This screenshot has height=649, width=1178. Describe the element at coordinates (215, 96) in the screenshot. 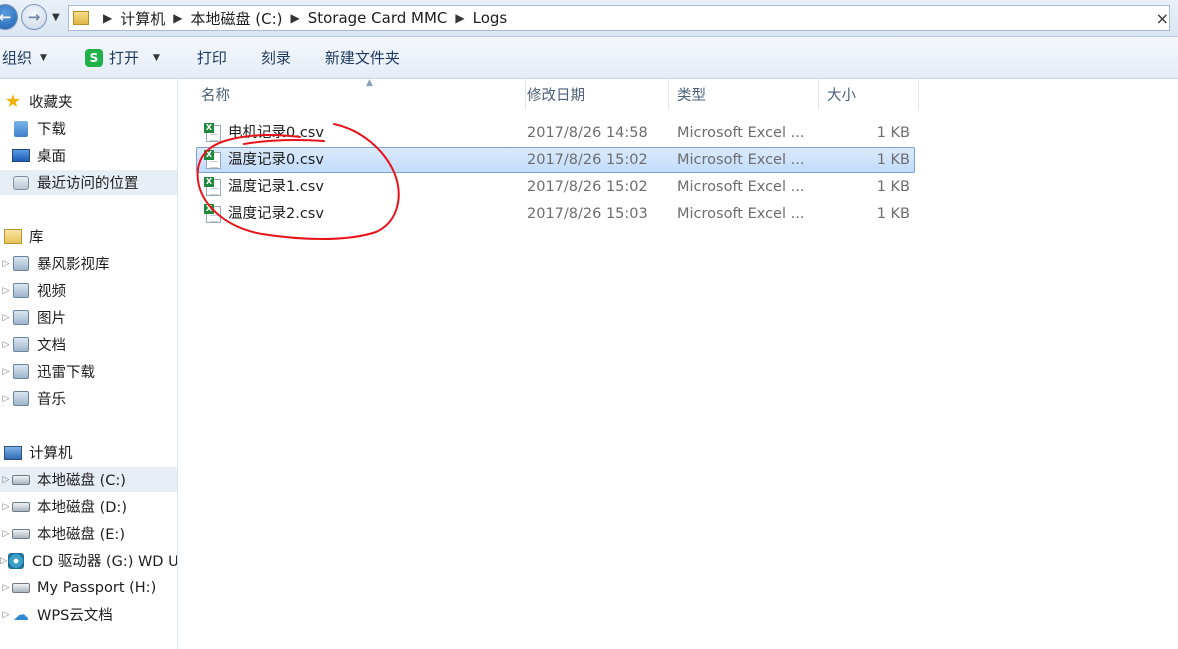

I see `column-header-name-label: 名称` at that location.